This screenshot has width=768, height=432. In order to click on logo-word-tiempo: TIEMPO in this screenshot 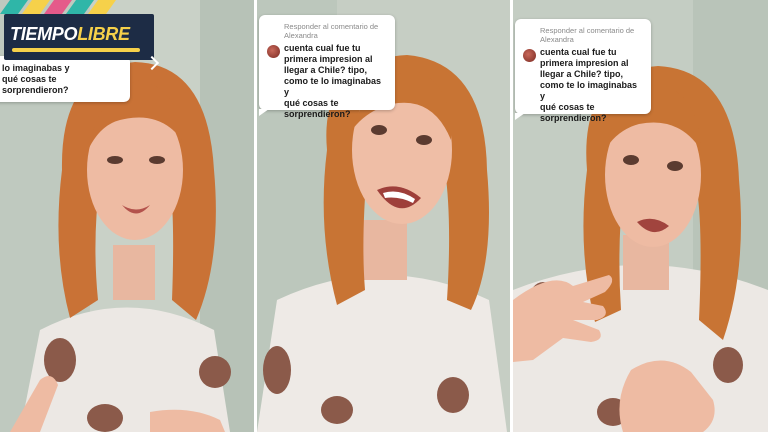, I will do `click(44, 34)`.